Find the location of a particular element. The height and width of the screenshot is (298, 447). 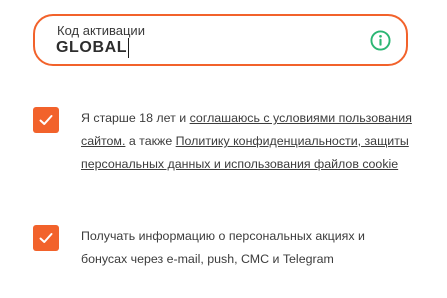

activation-code-input: GLOBAL is located at coordinates (93, 48).